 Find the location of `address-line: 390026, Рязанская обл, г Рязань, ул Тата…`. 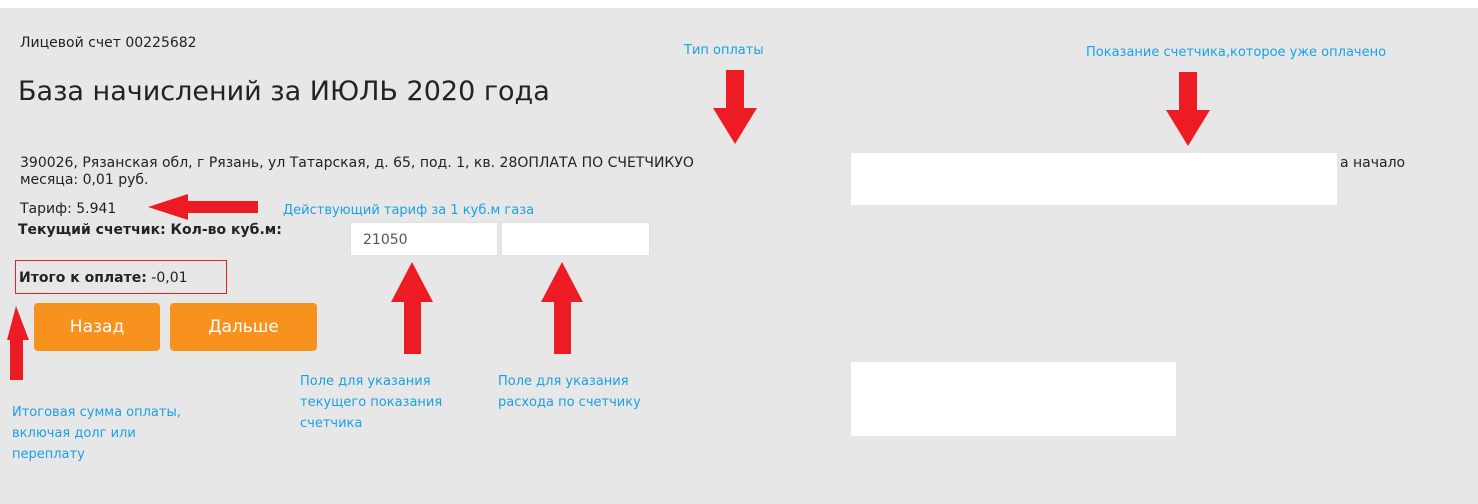

address-line: 390026, Рязанская обл, г Рязань, ул Тата… is located at coordinates (357, 163).